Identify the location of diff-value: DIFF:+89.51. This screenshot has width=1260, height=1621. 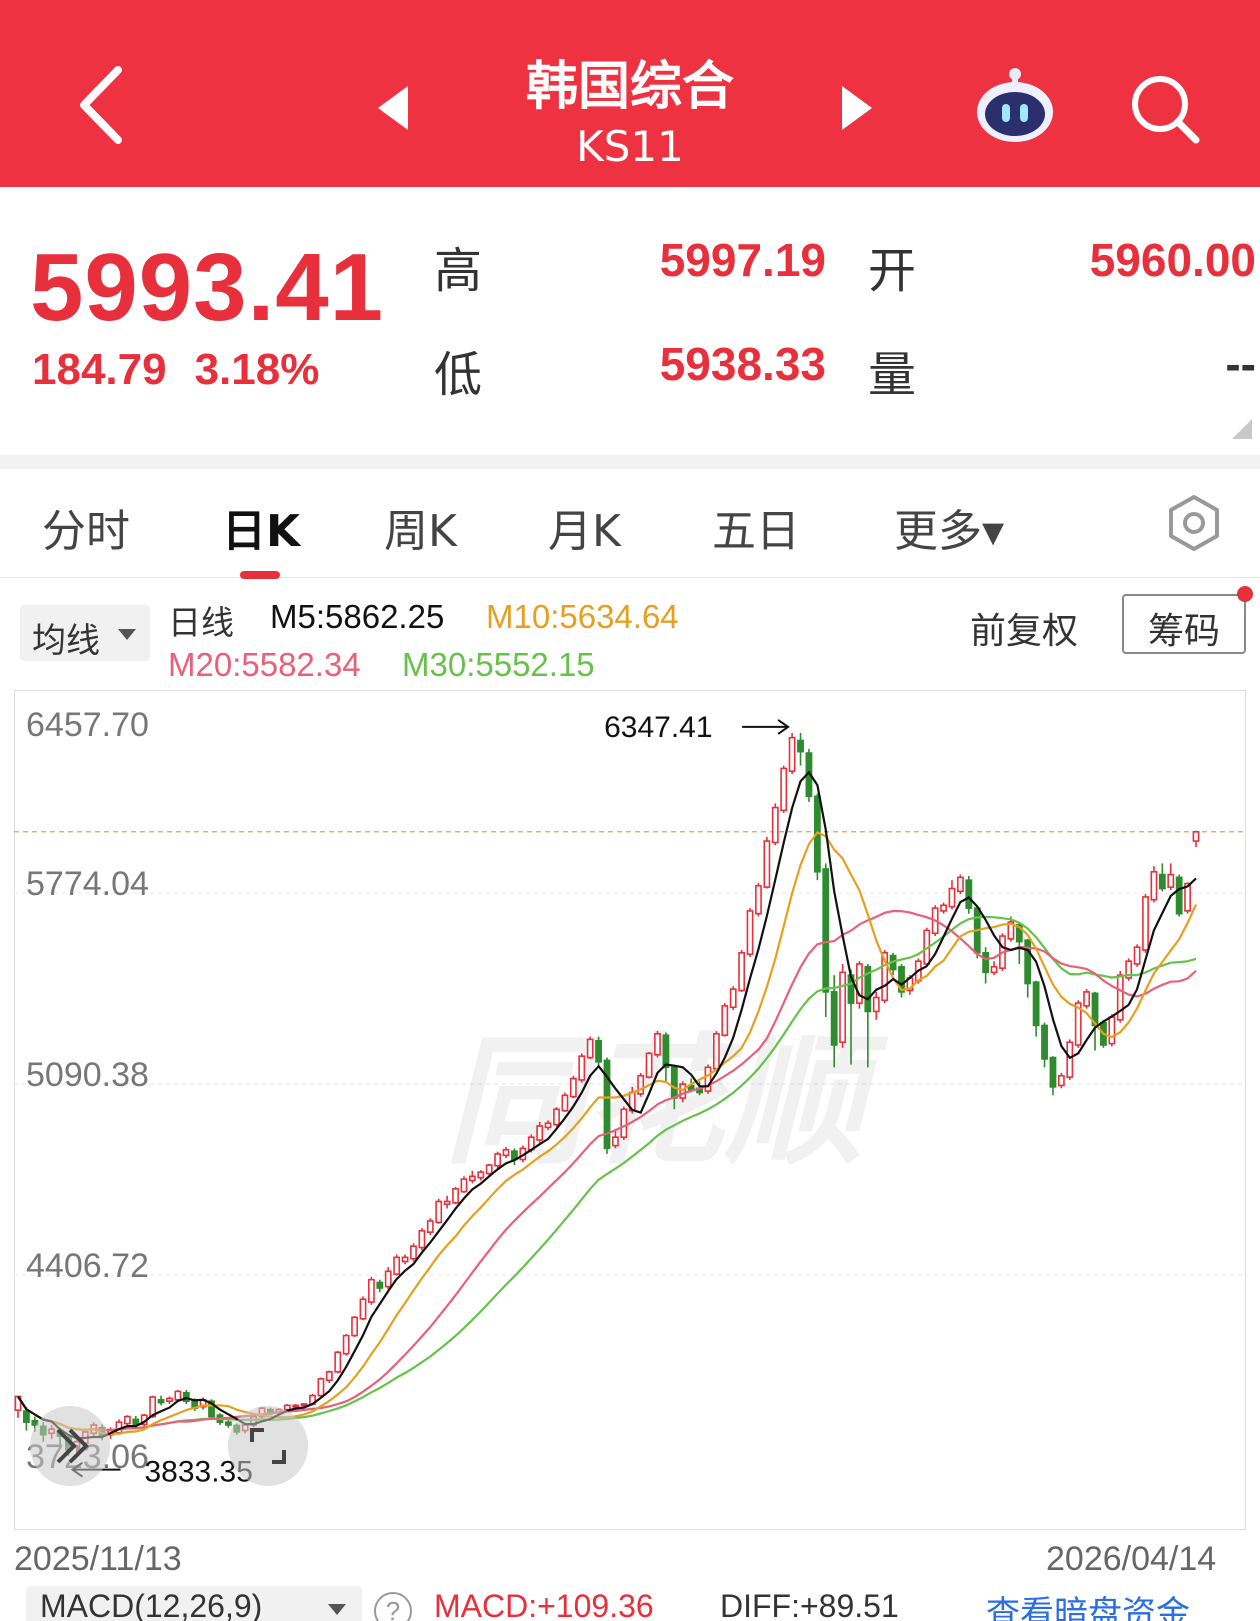
(809, 1604).